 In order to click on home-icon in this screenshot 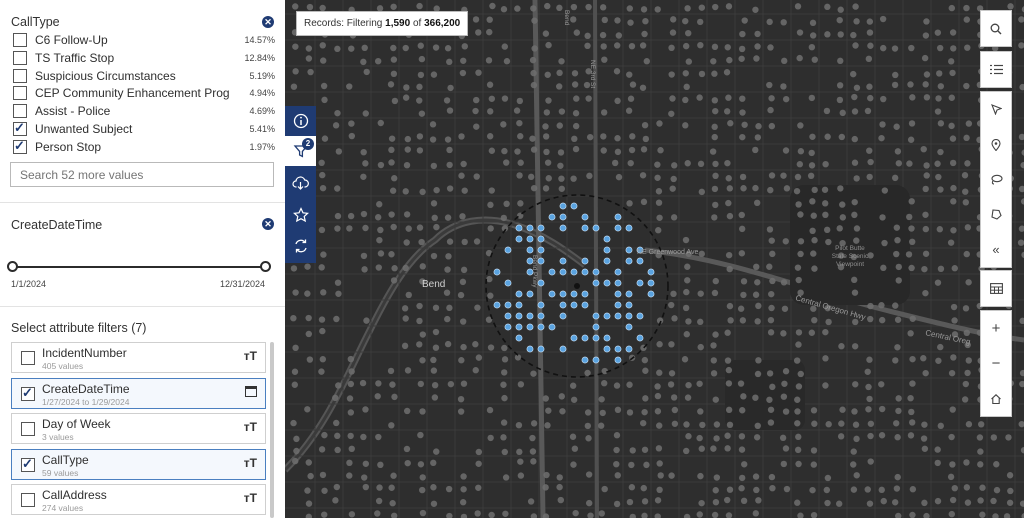, I will do `click(996, 398)`.